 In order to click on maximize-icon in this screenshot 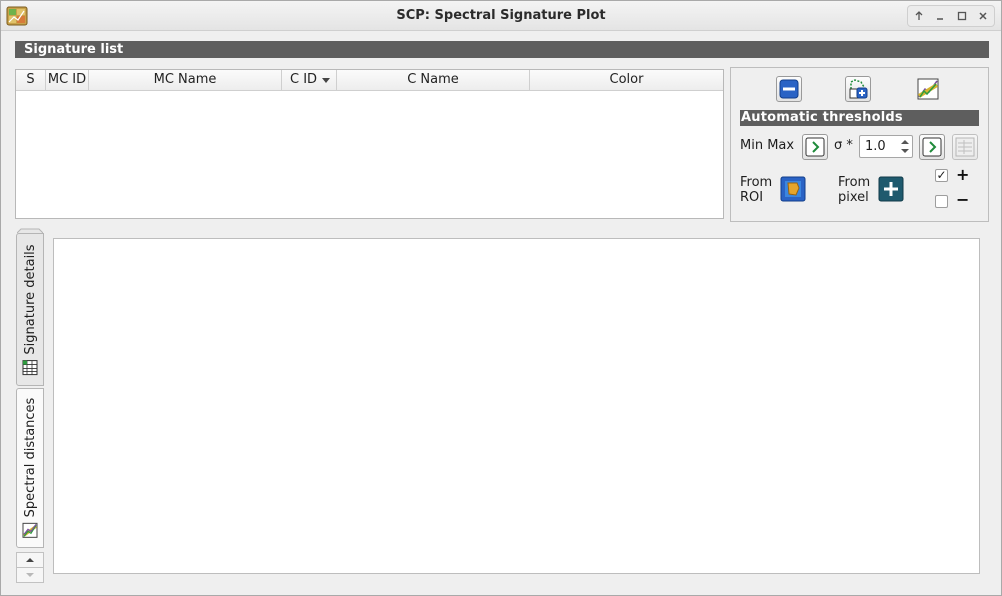, I will do `click(962, 16)`.